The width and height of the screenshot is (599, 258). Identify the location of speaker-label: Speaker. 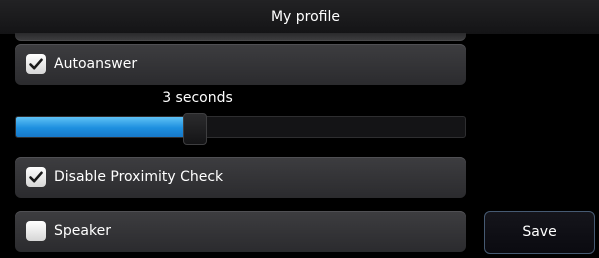
(82, 231).